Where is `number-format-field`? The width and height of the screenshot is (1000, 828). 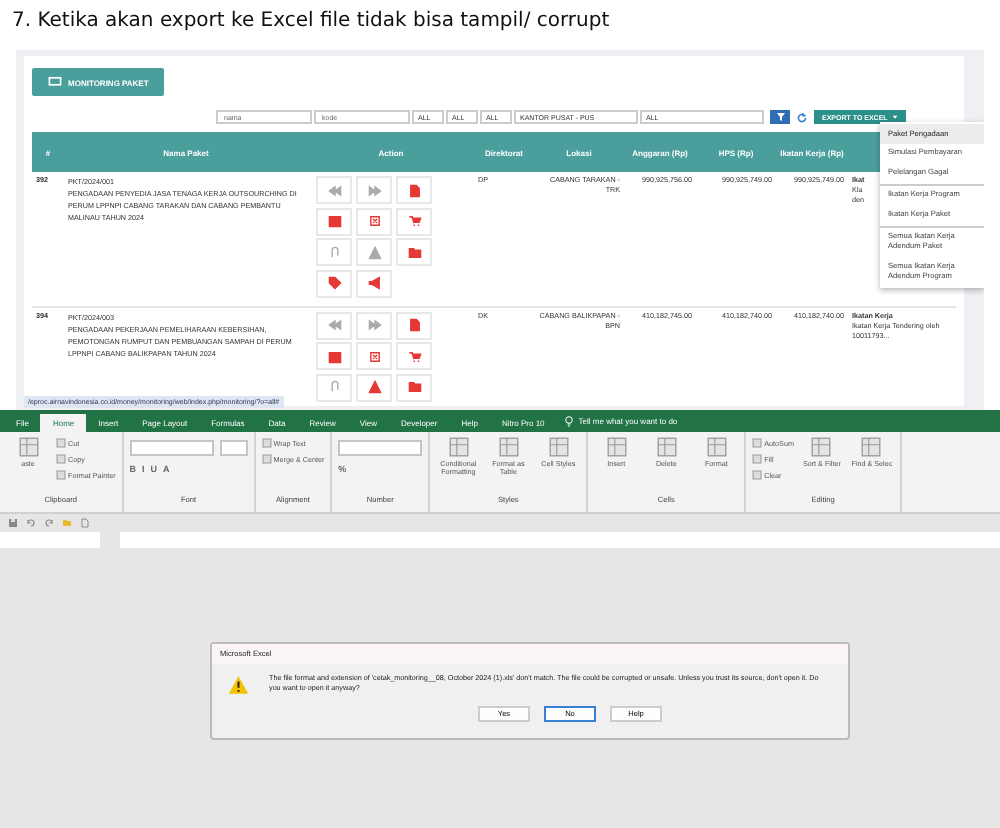 number-format-field is located at coordinates (380, 448).